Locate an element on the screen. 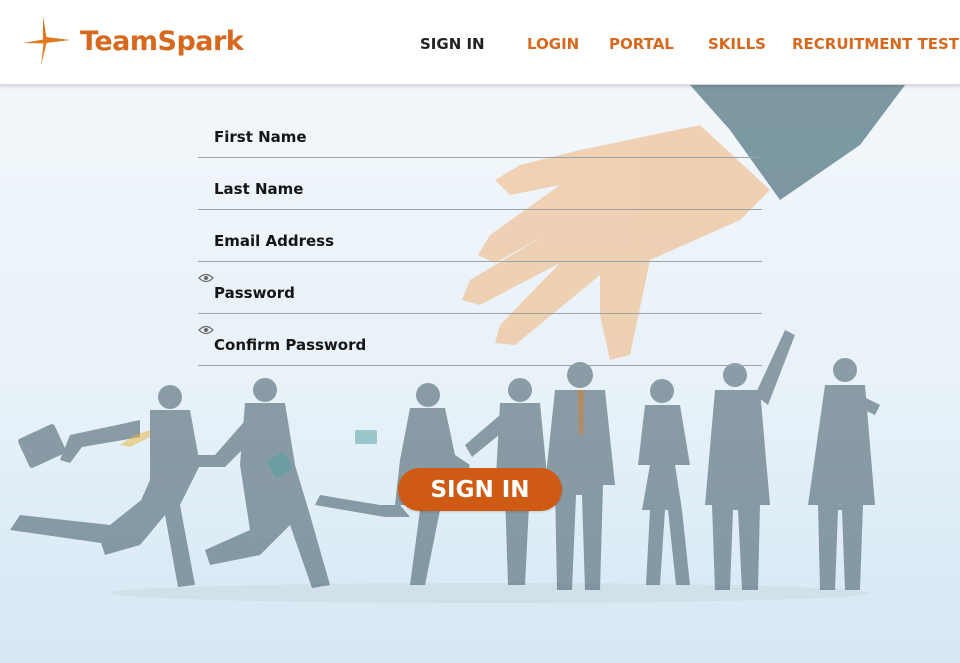 The image size is (960, 663). first-name-field: First Name is located at coordinates (480, 137).